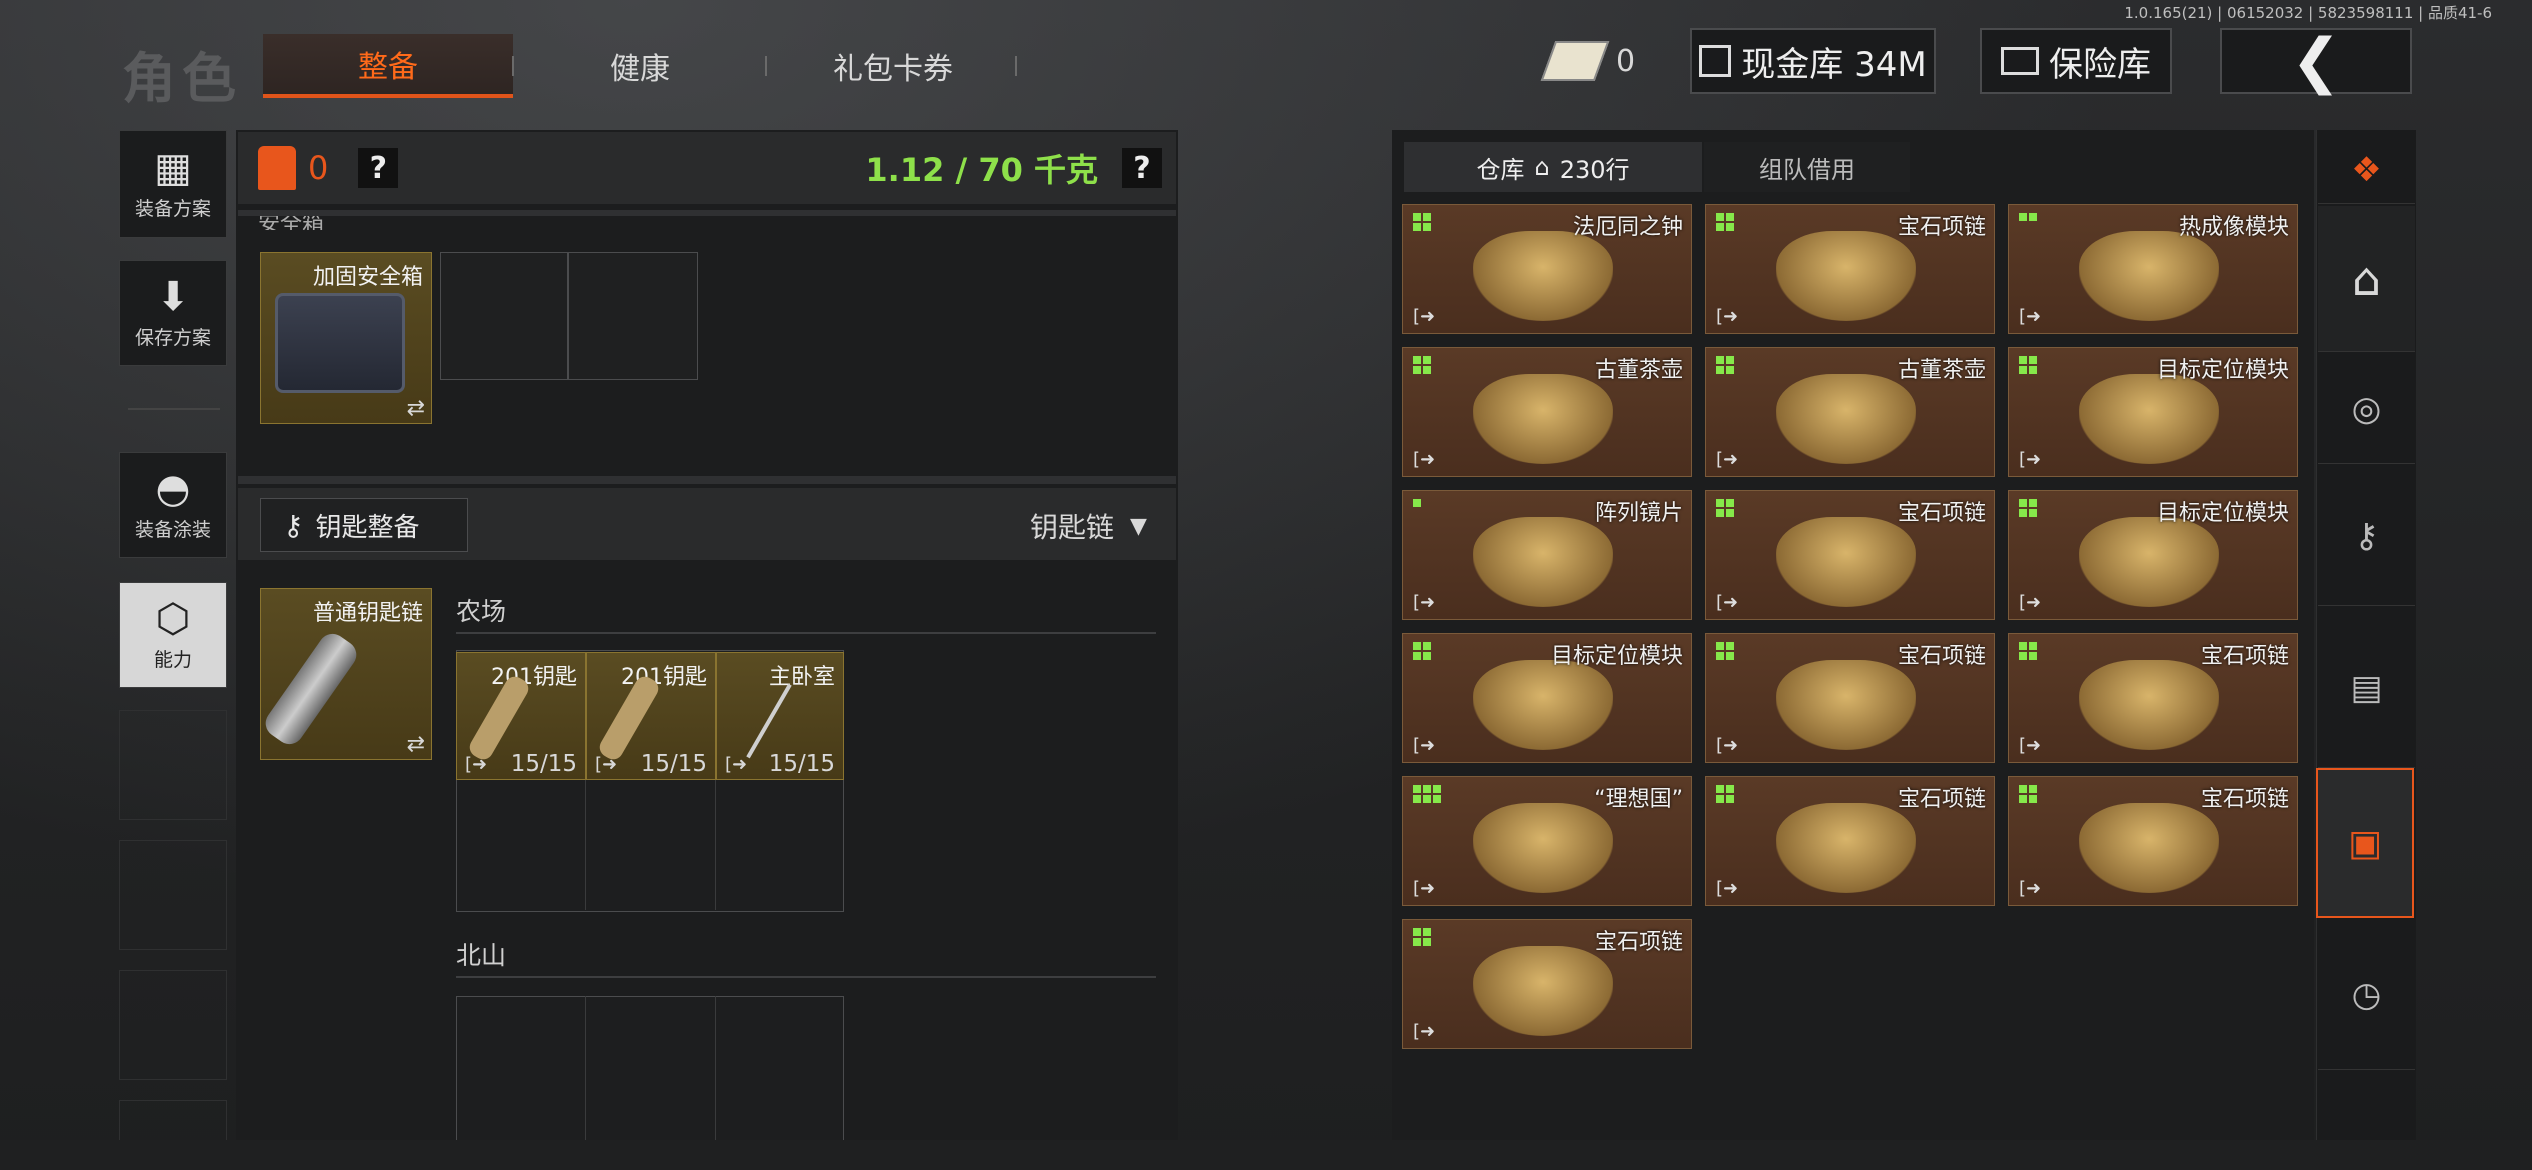 Image resolution: width=2532 pixels, height=1170 pixels. I want to click on item-label: 热成像模块, so click(2233, 227).